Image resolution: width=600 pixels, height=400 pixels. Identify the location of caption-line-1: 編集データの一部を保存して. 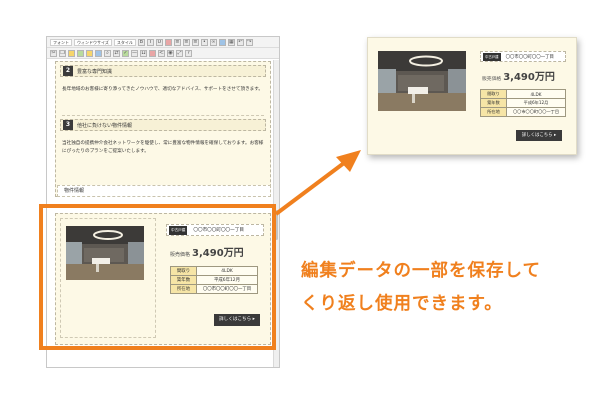
(421, 271).